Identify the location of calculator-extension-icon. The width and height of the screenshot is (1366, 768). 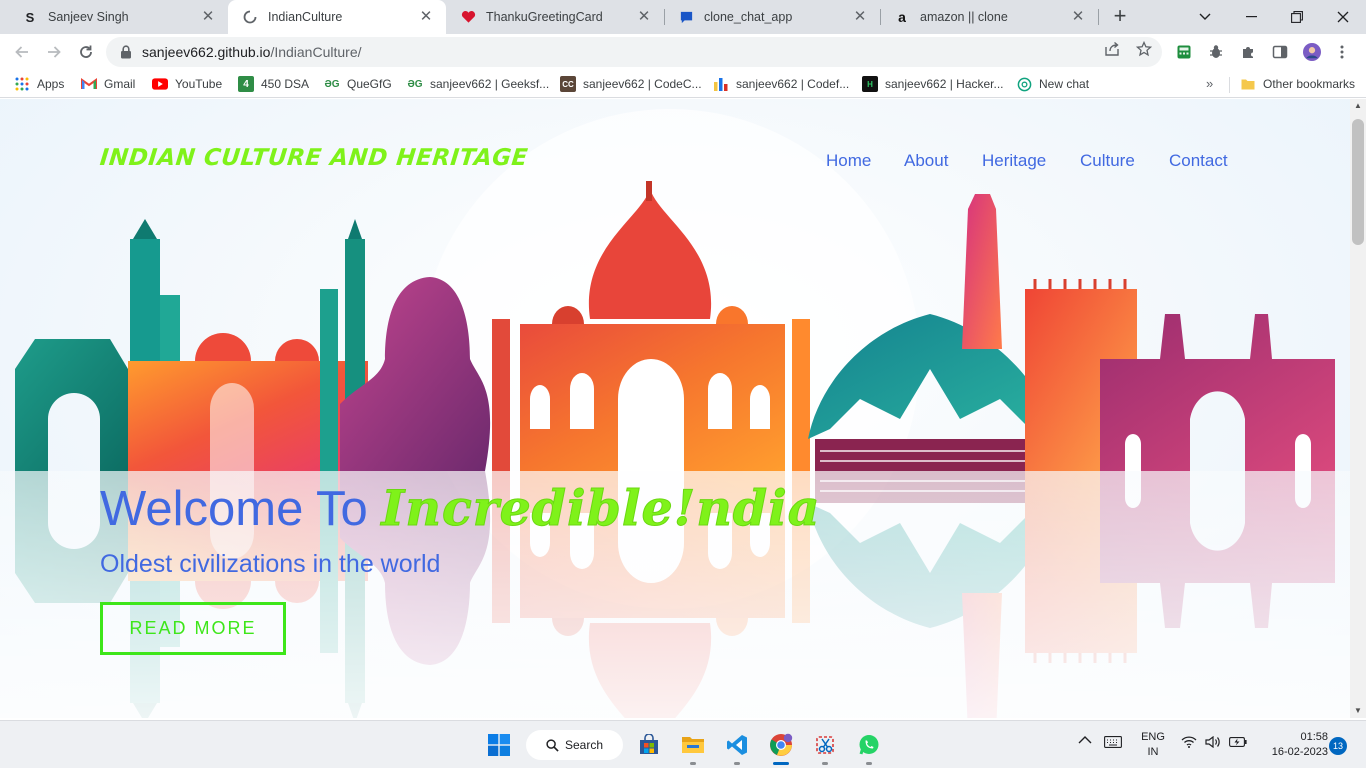
(1184, 52).